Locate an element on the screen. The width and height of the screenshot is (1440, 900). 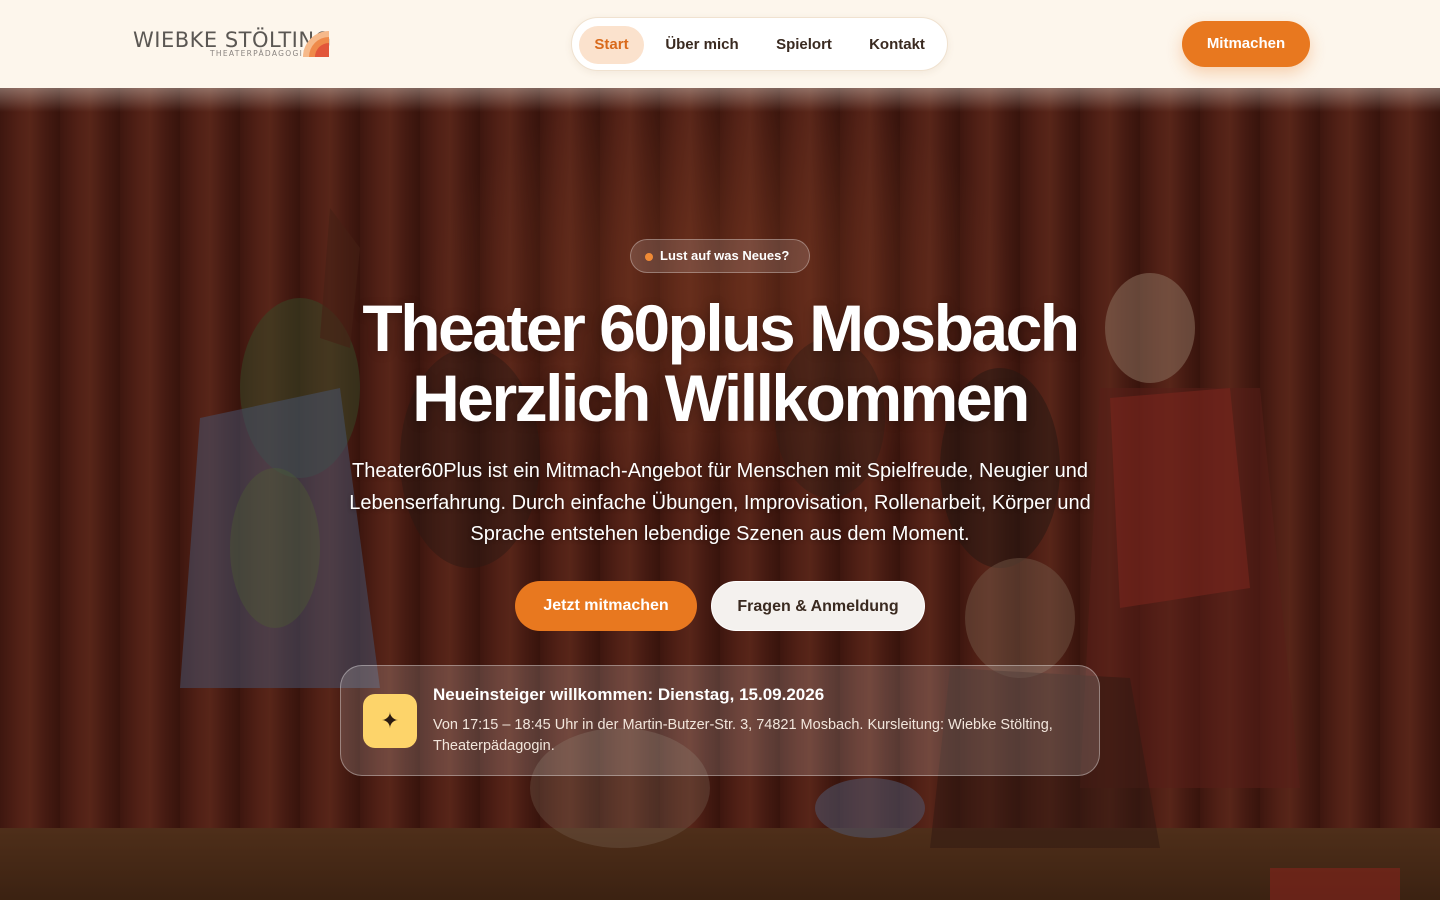
hero-title-line1: Theater 60plus Mosbach is located at coordinates (721, 328).